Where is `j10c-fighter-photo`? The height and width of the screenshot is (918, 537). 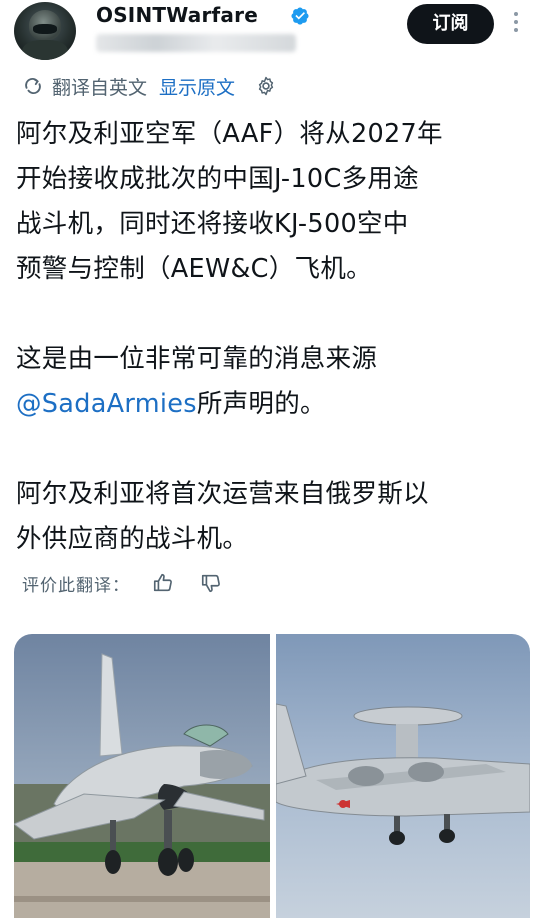 j10c-fighter-photo is located at coordinates (142, 776).